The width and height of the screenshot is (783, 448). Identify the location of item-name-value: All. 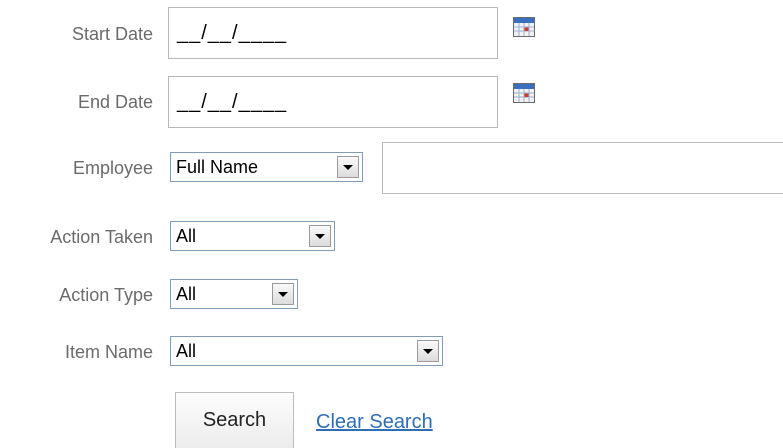
(186, 351).